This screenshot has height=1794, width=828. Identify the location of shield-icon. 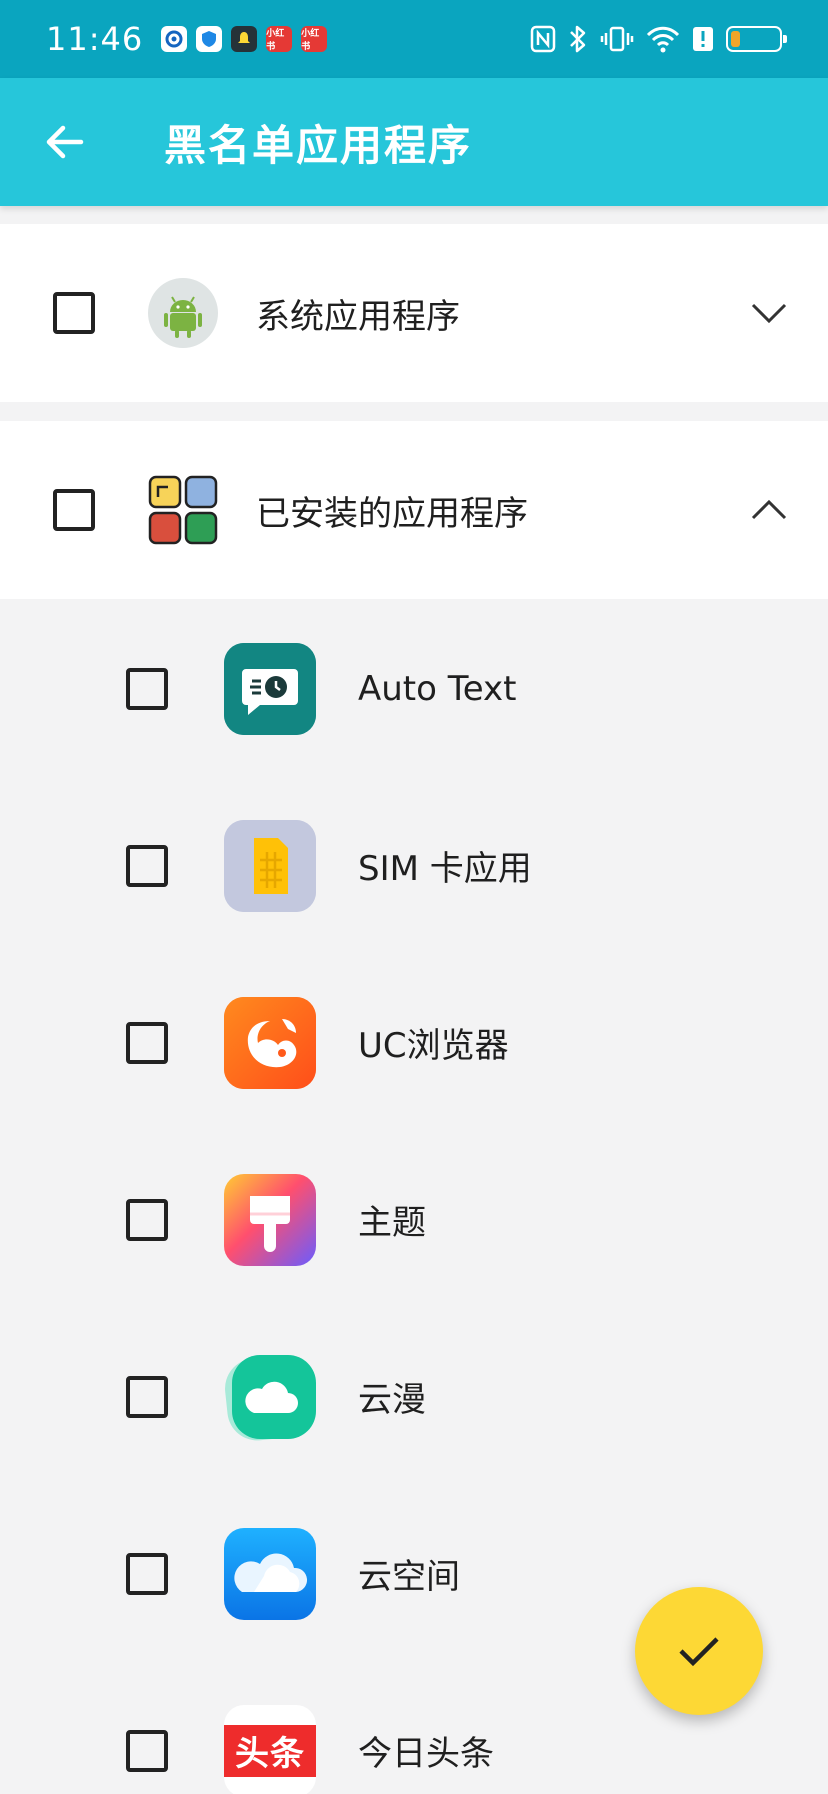
(209, 39).